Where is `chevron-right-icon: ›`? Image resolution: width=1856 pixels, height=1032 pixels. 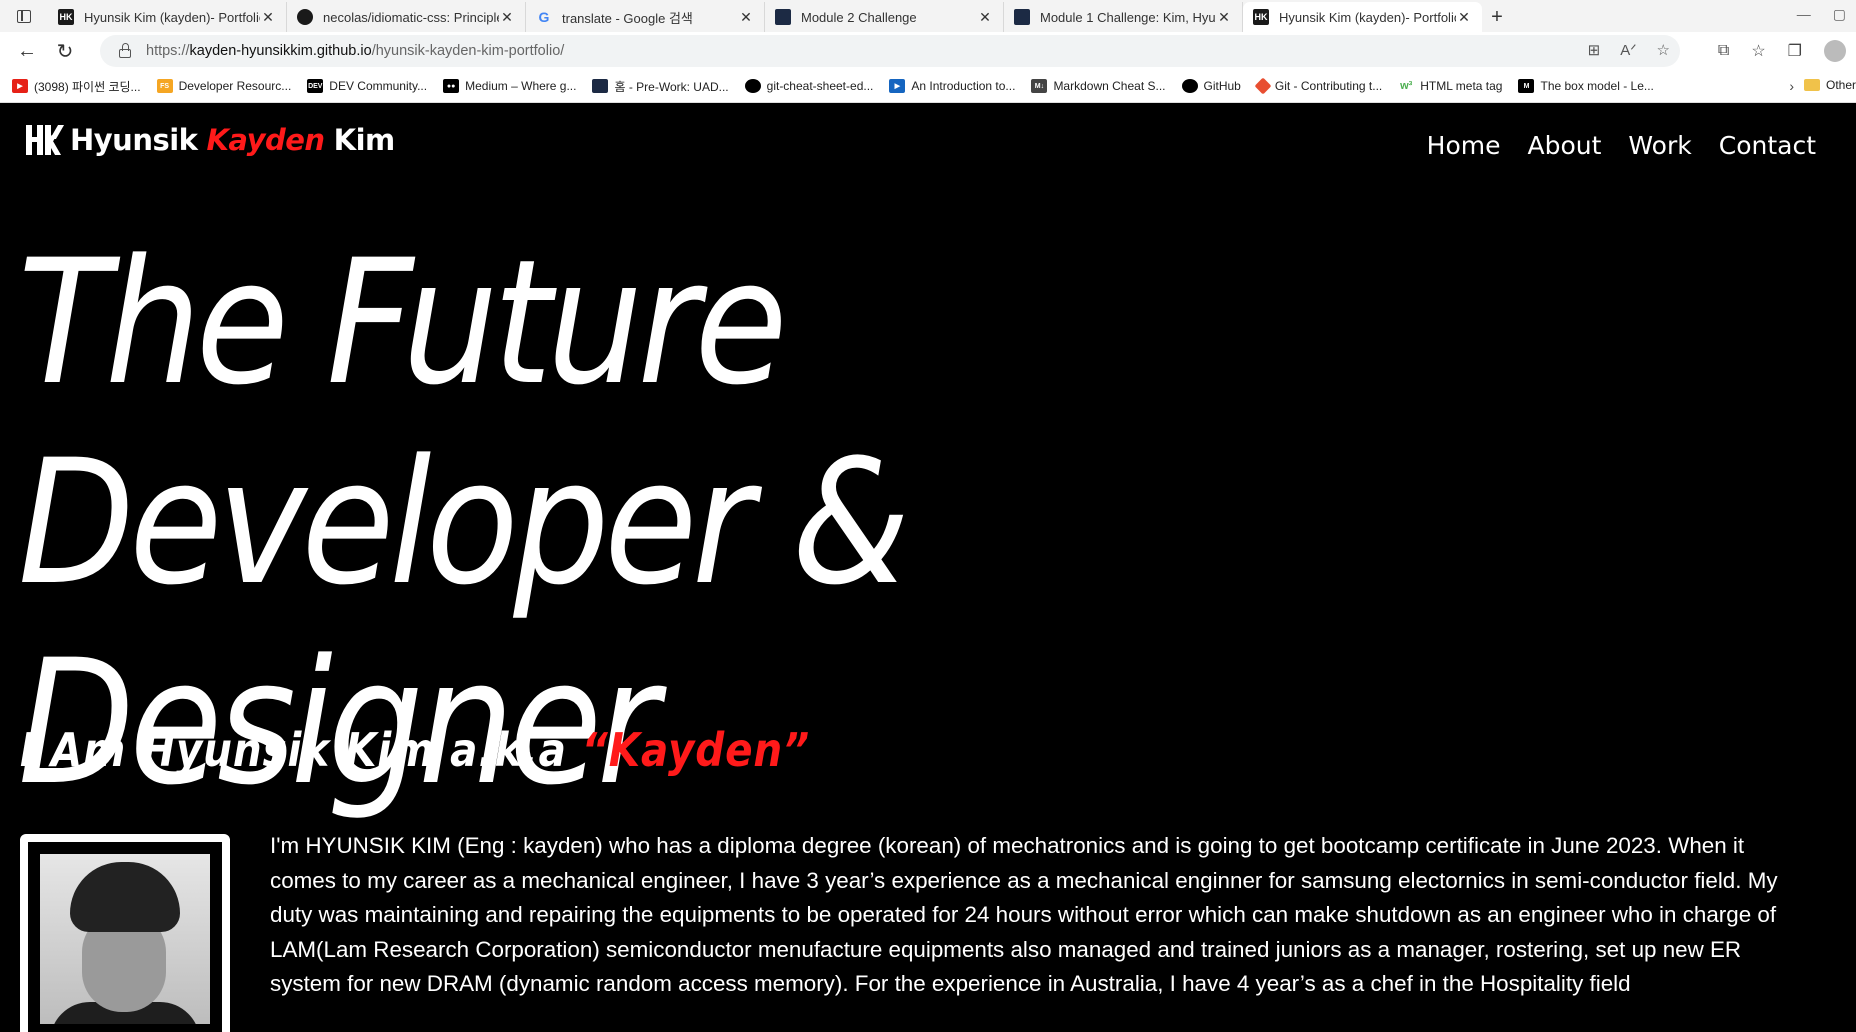
chevron-right-icon: › is located at coordinates (1791, 86).